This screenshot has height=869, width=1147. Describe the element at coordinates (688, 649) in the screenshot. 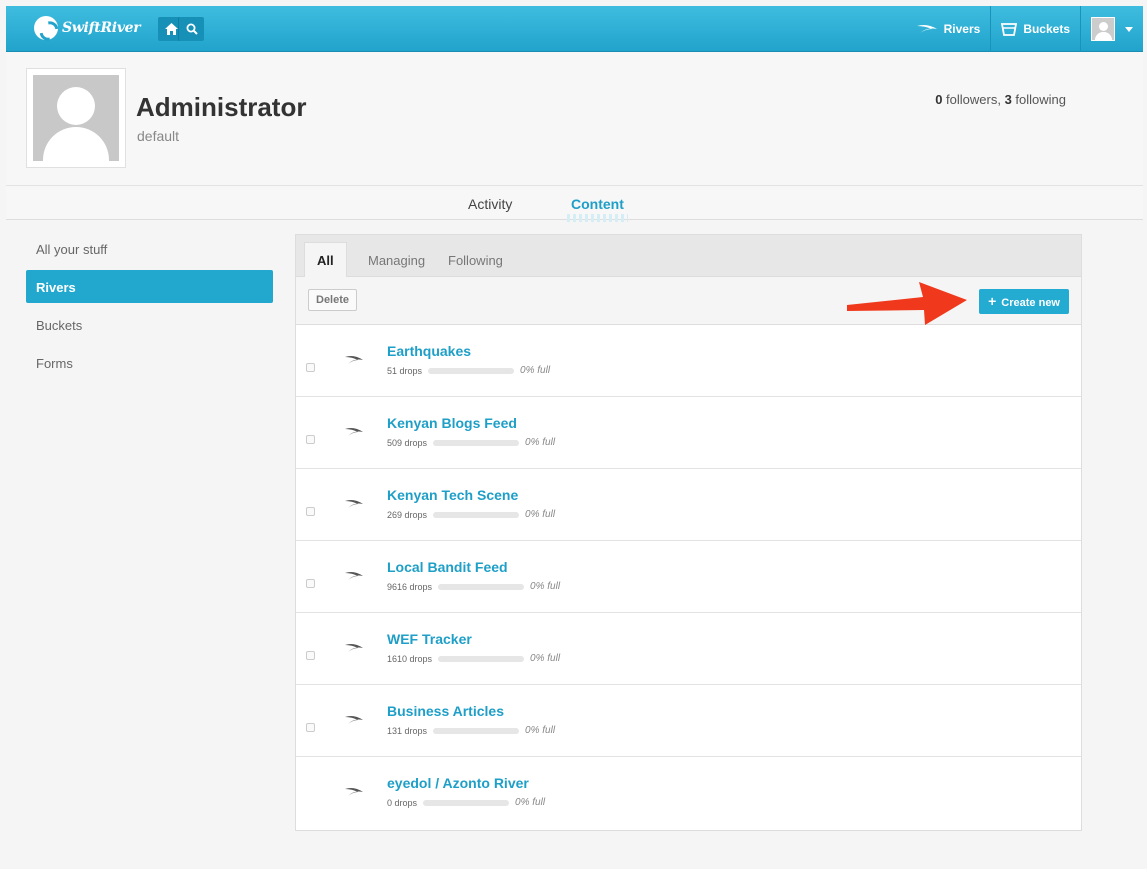

I see `river-row: WEF Tracker 1610 drops 0% full` at that location.